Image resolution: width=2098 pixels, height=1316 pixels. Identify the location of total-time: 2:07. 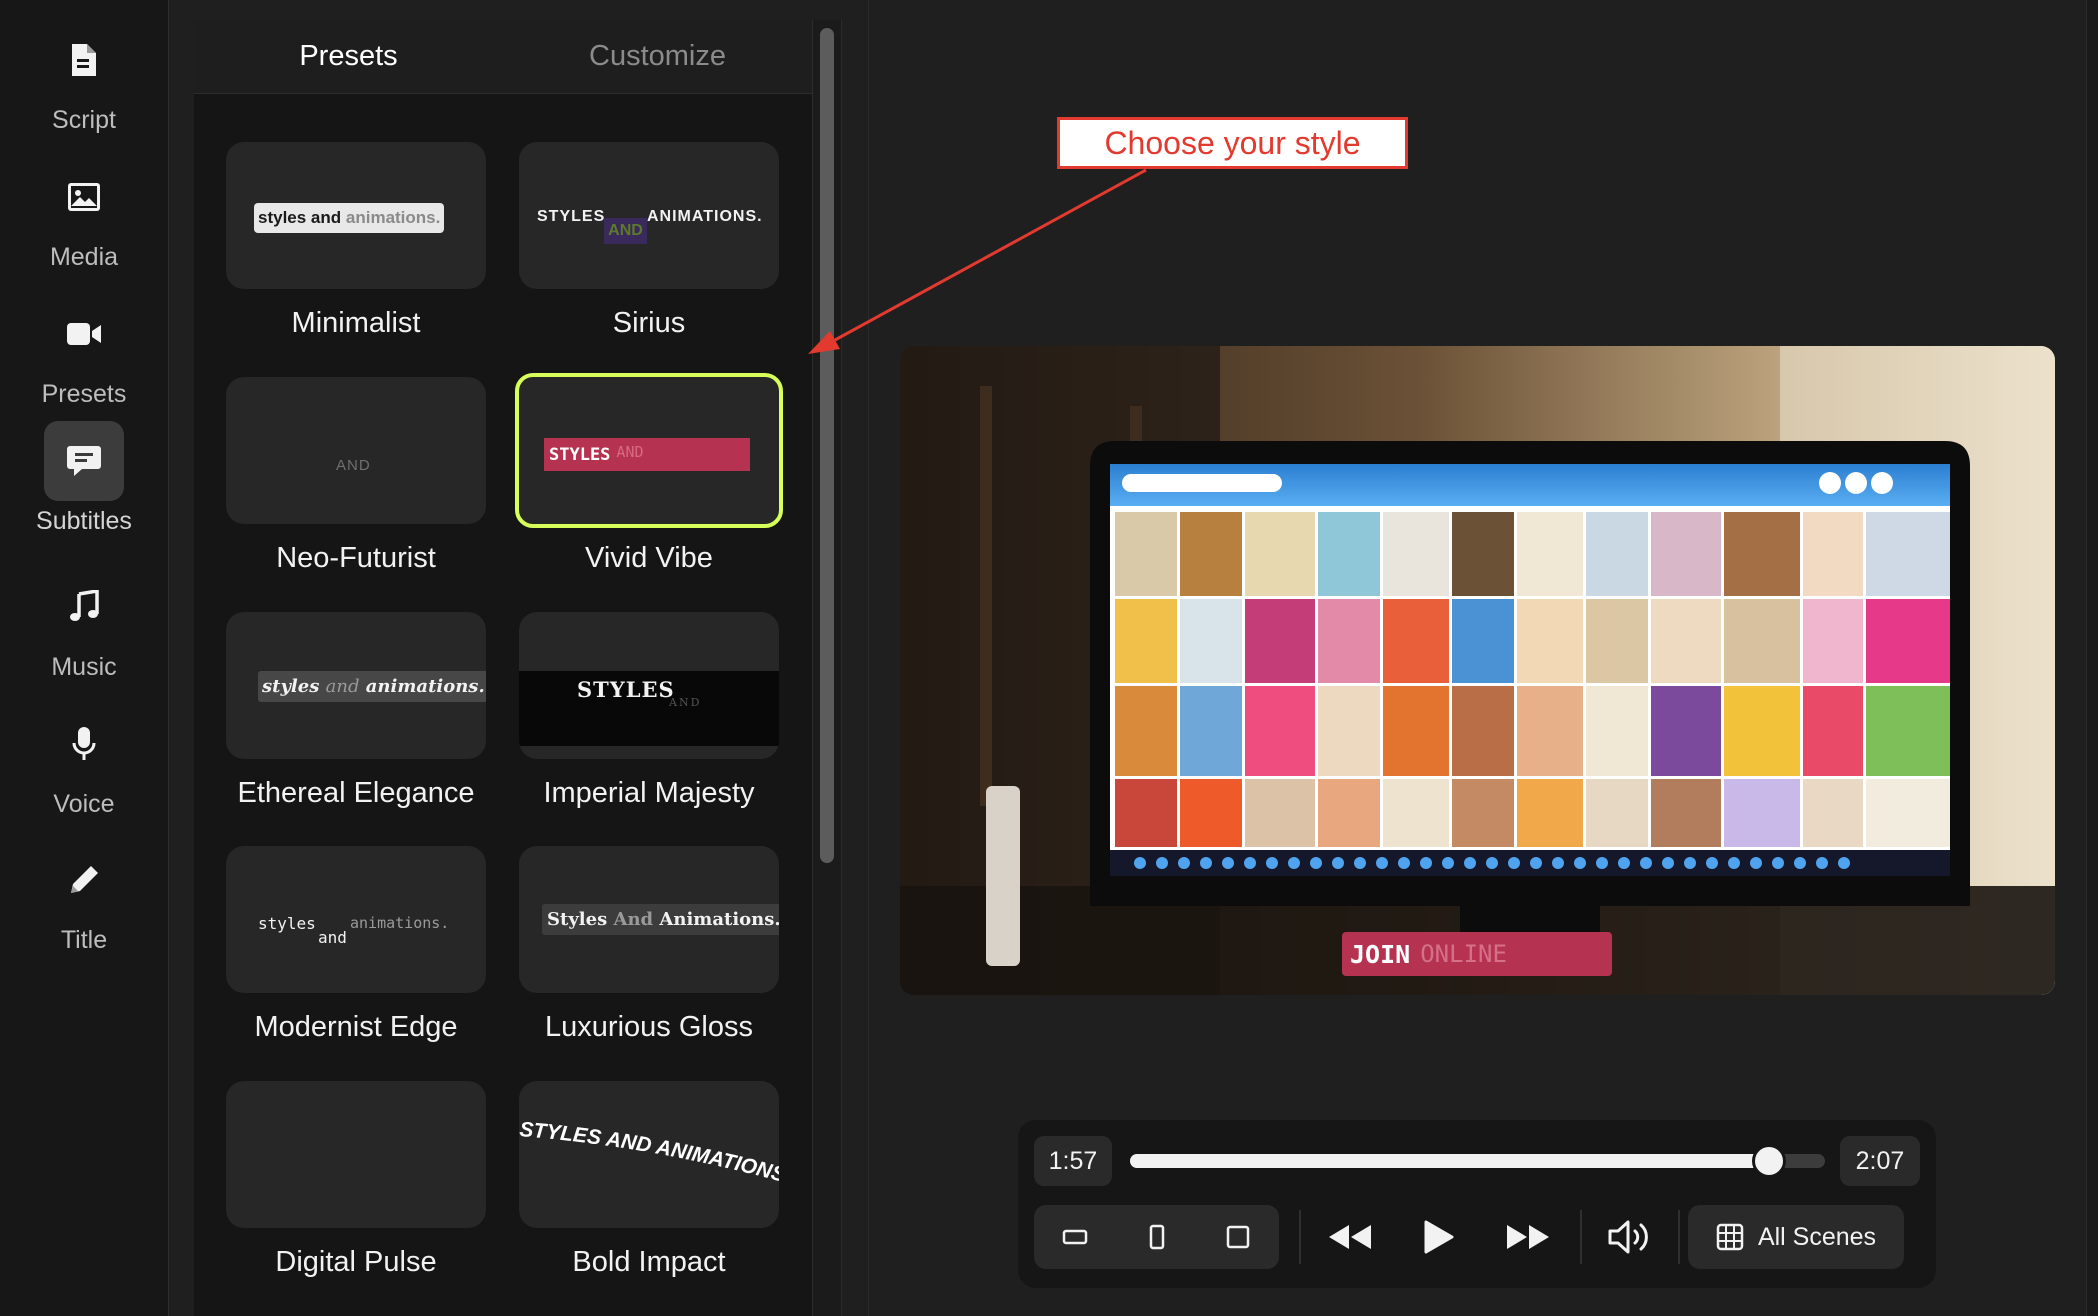
(1880, 1161).